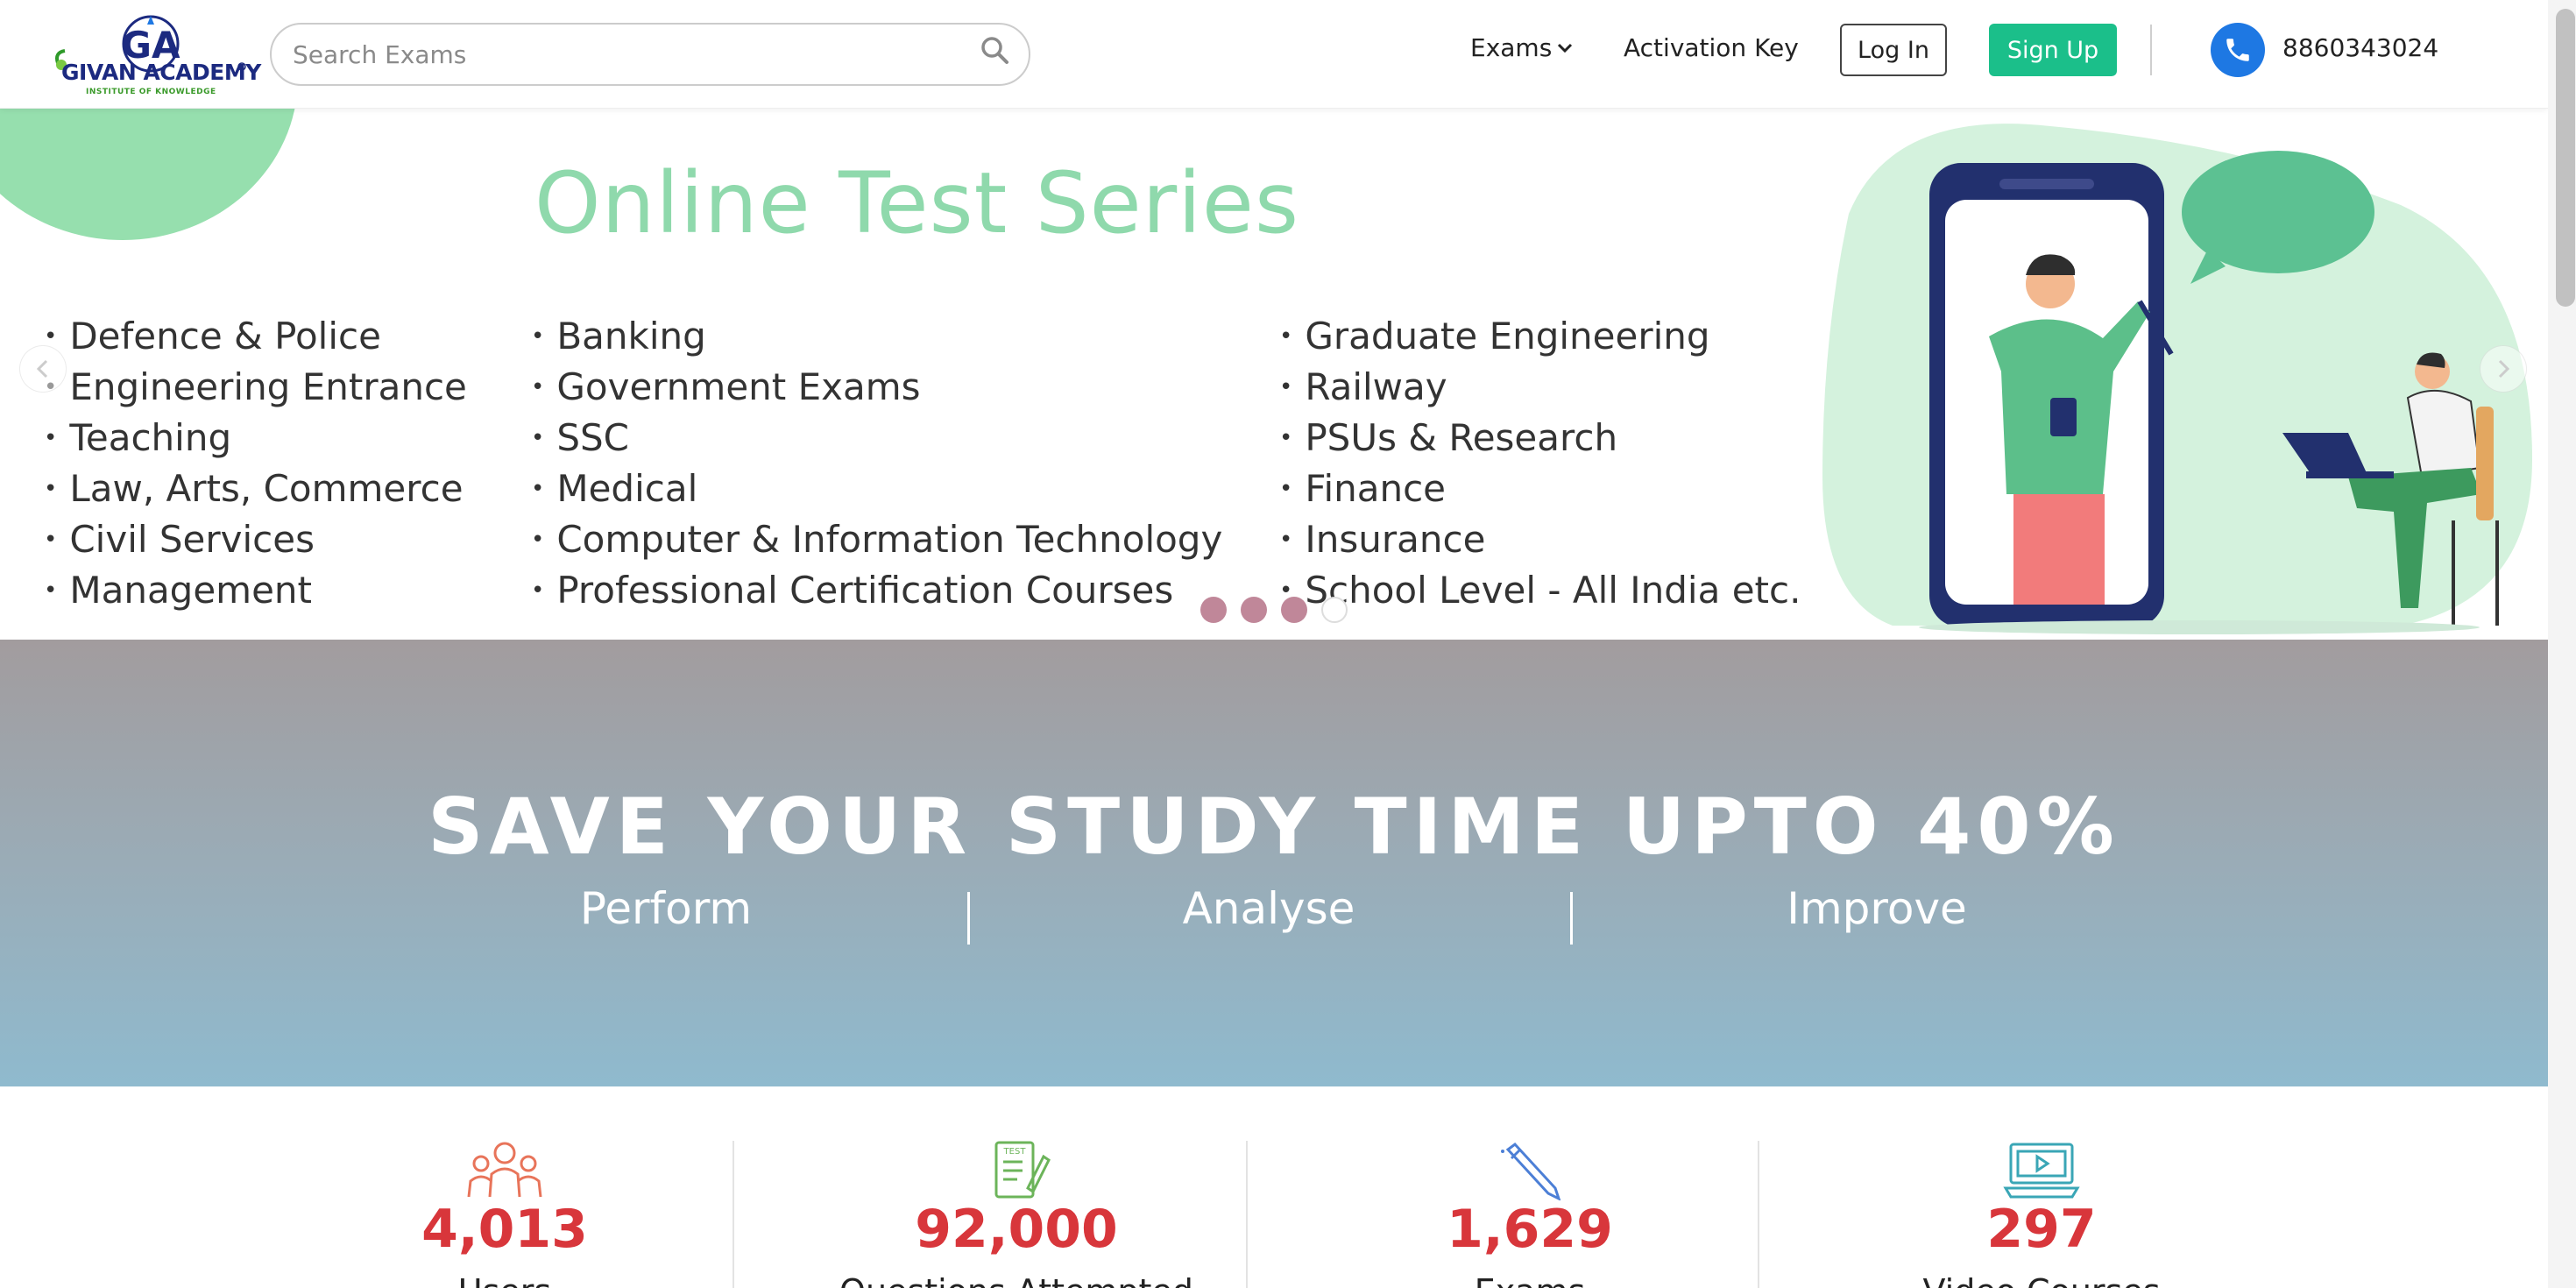 The image size is (2576, 1288). Describe the element at coordinates (1530, 1280) in the screenshot. I see `stat-label: Exams` at that location.